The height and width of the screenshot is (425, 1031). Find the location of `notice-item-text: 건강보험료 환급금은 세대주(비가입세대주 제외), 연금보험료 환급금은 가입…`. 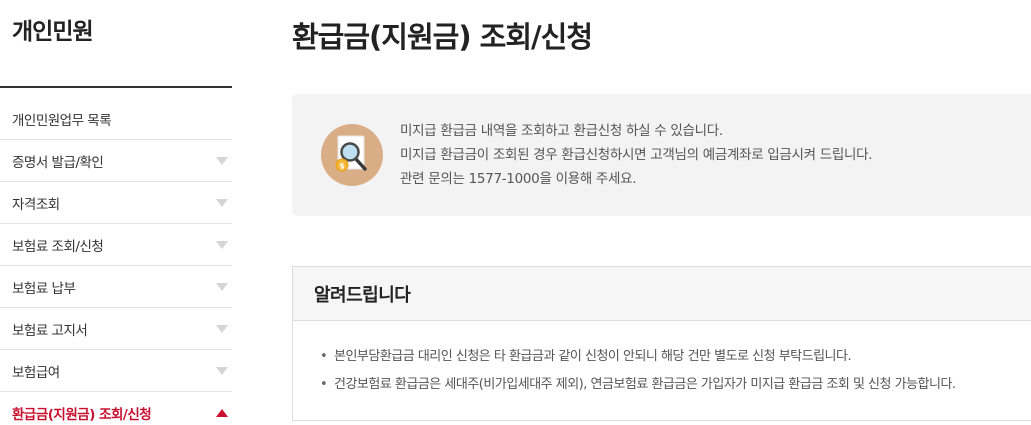

notice-item-text: 건강보험료 환급금은 세대주(비가입세대주 제외), 연금보험료 환급금은 가입… is located at coordinates (645, 384).